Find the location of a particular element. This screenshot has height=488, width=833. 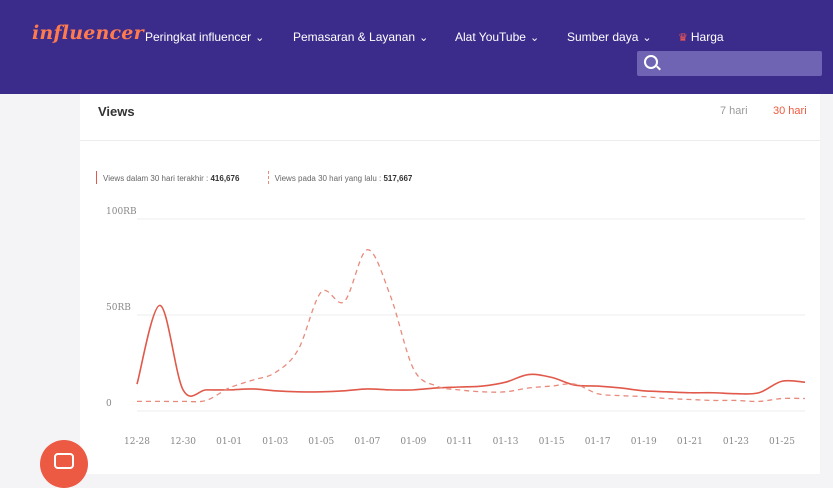

nav-alat-youtube: Alat YouTube ⌄ is located at coordinates (497, 37).